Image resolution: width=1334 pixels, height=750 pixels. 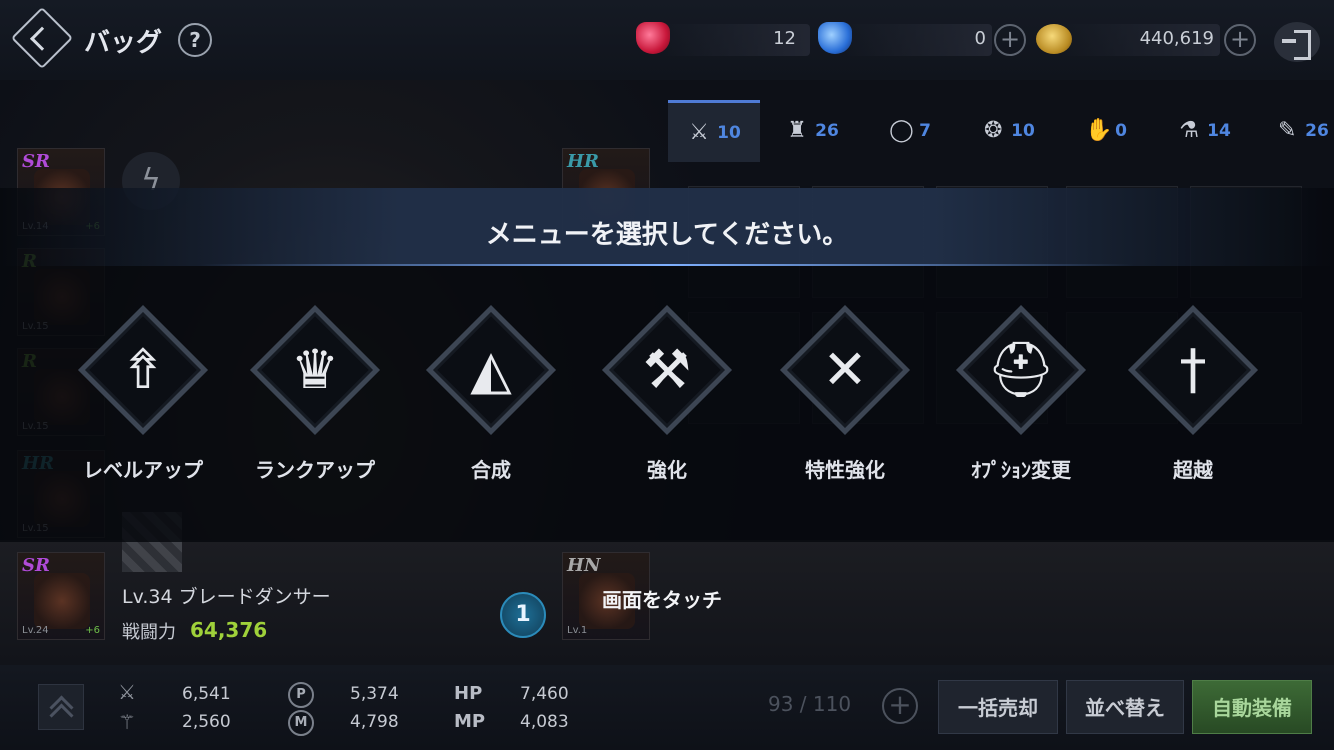 I want to click on magic-attack-value: 2,560, so click(x=206, y=722).